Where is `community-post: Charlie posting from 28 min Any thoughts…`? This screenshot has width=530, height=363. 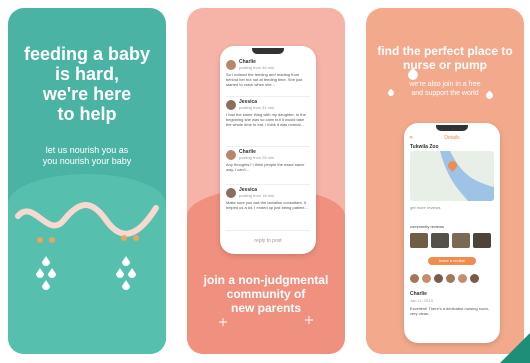
community-post: Charlie posting from 28 min Any thoughts… is located at coordinates (268, 166).